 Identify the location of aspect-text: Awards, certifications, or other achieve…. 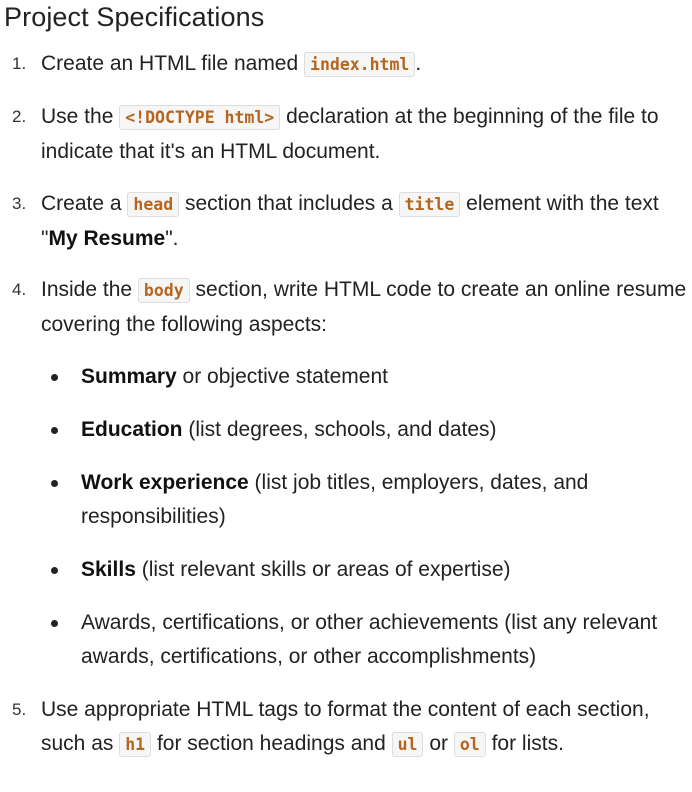
(386, 640).